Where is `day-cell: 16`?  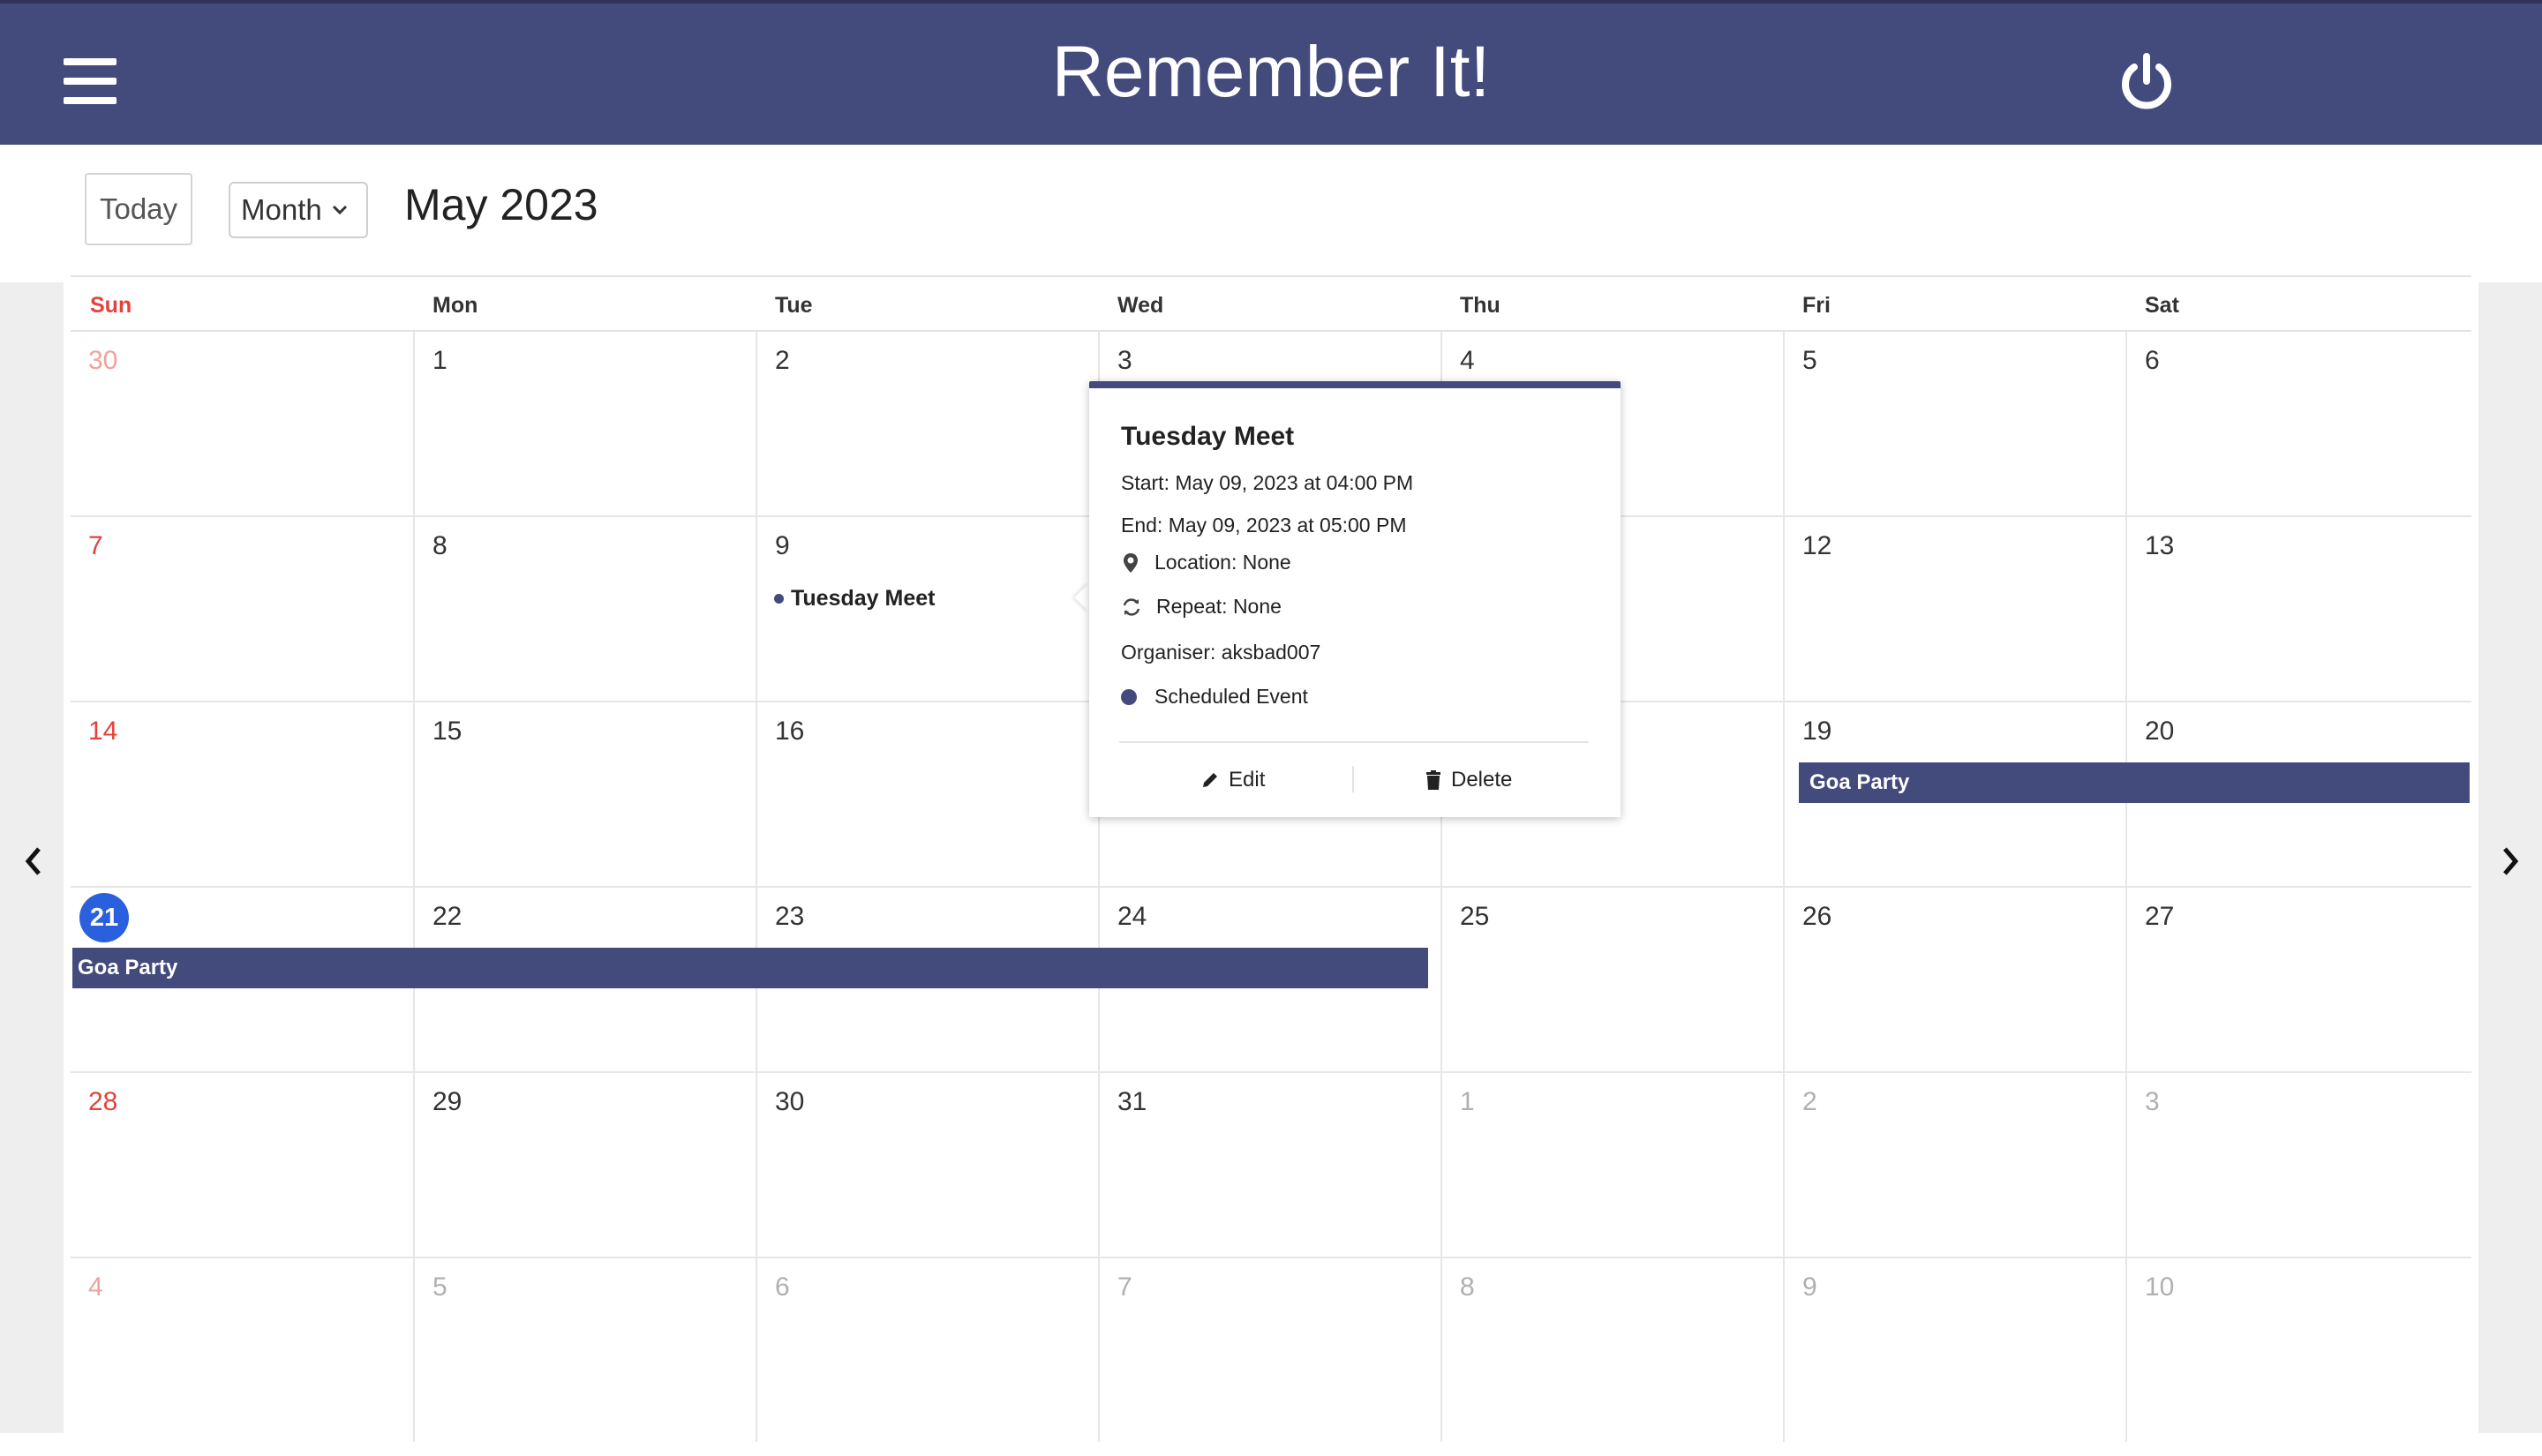 day-cell: 16 is located at coordinates (927, 794).